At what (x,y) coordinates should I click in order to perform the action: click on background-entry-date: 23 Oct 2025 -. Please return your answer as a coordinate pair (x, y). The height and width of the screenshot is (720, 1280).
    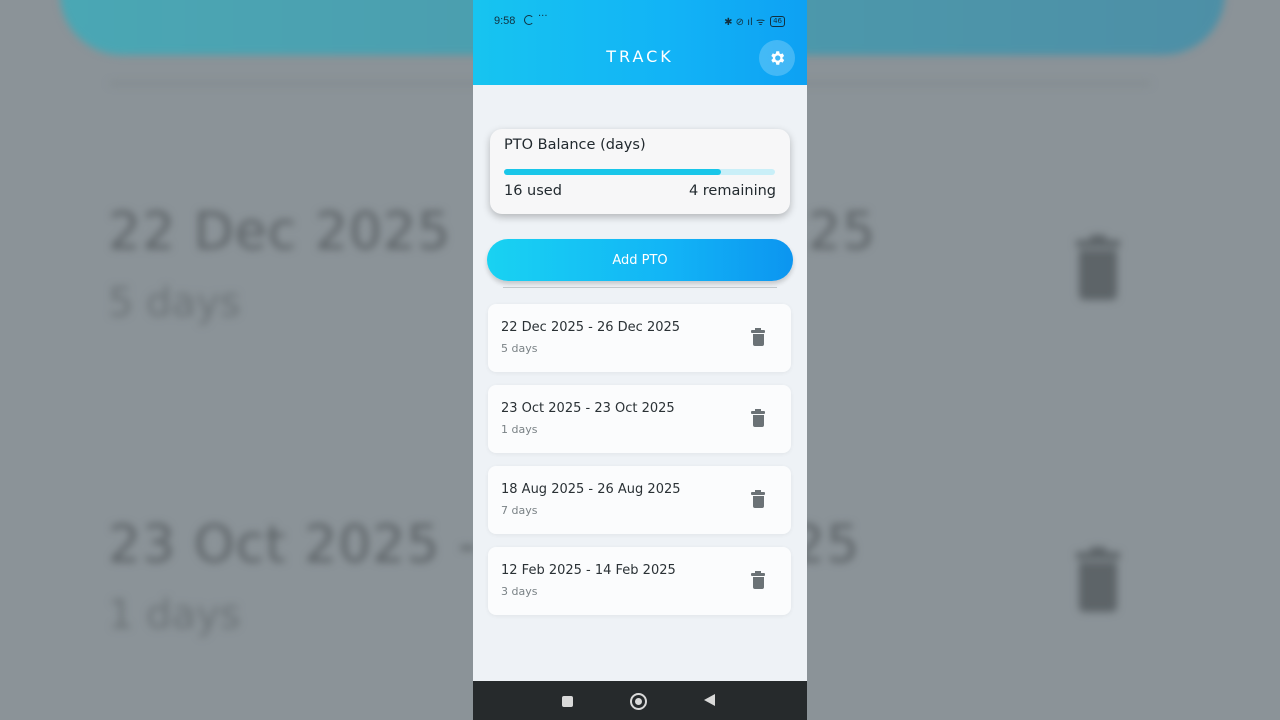
    Looking at the image, I should click on (293, 545).